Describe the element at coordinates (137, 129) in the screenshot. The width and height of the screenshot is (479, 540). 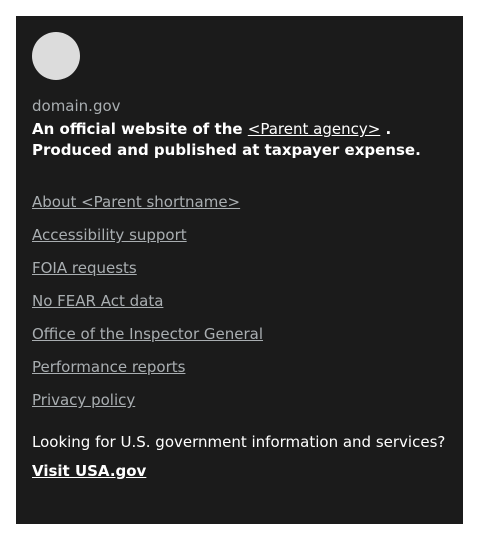
I see `disclaimer-prefix: An official website of the` at that location.